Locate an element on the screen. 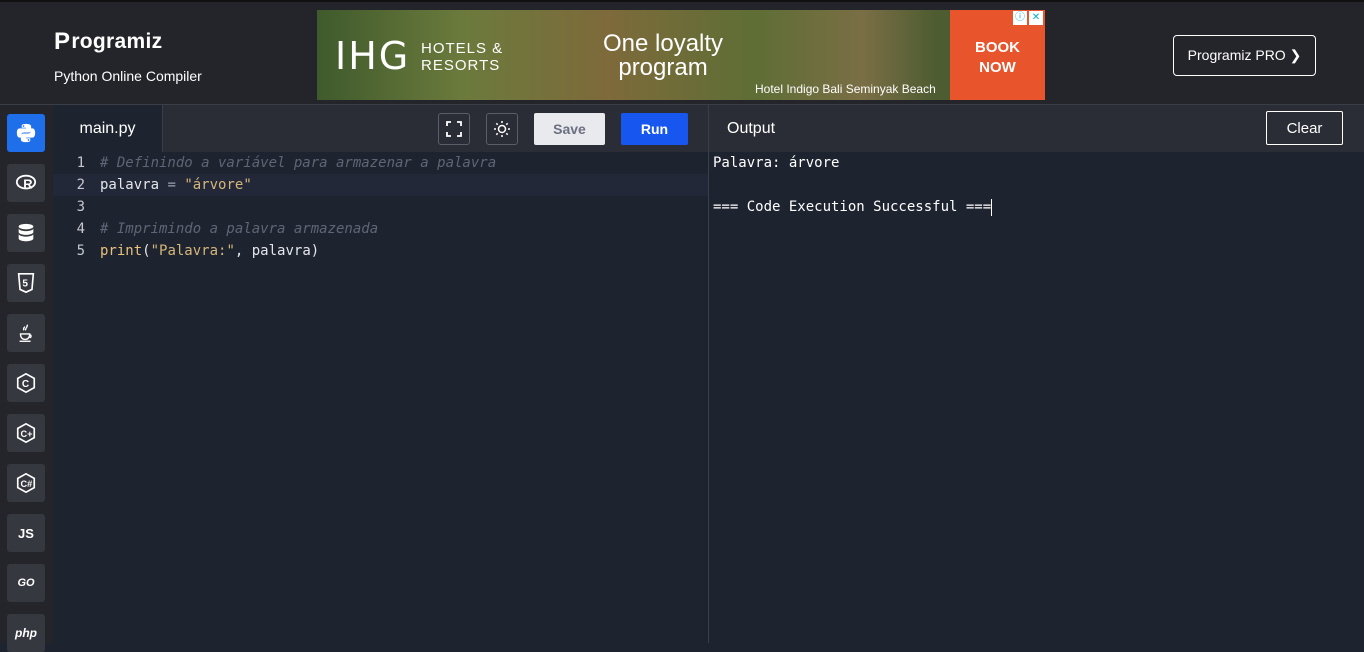 The height and width of the screenshot is (652, 1364). code-line: 3 is located at coordinates (380, 207).